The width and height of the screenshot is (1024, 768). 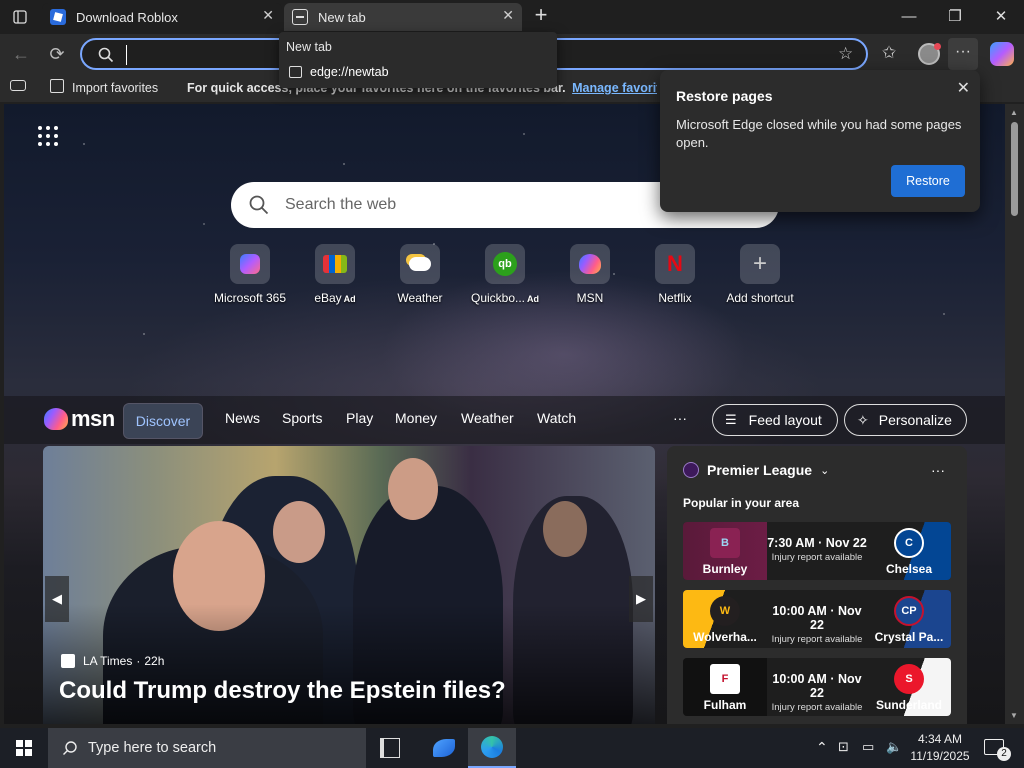 What do you see at coordinates (760, 274) in the screenshot?
I see `add-shortcut-button: + Add shortcut` at bounding box center [760, 274].